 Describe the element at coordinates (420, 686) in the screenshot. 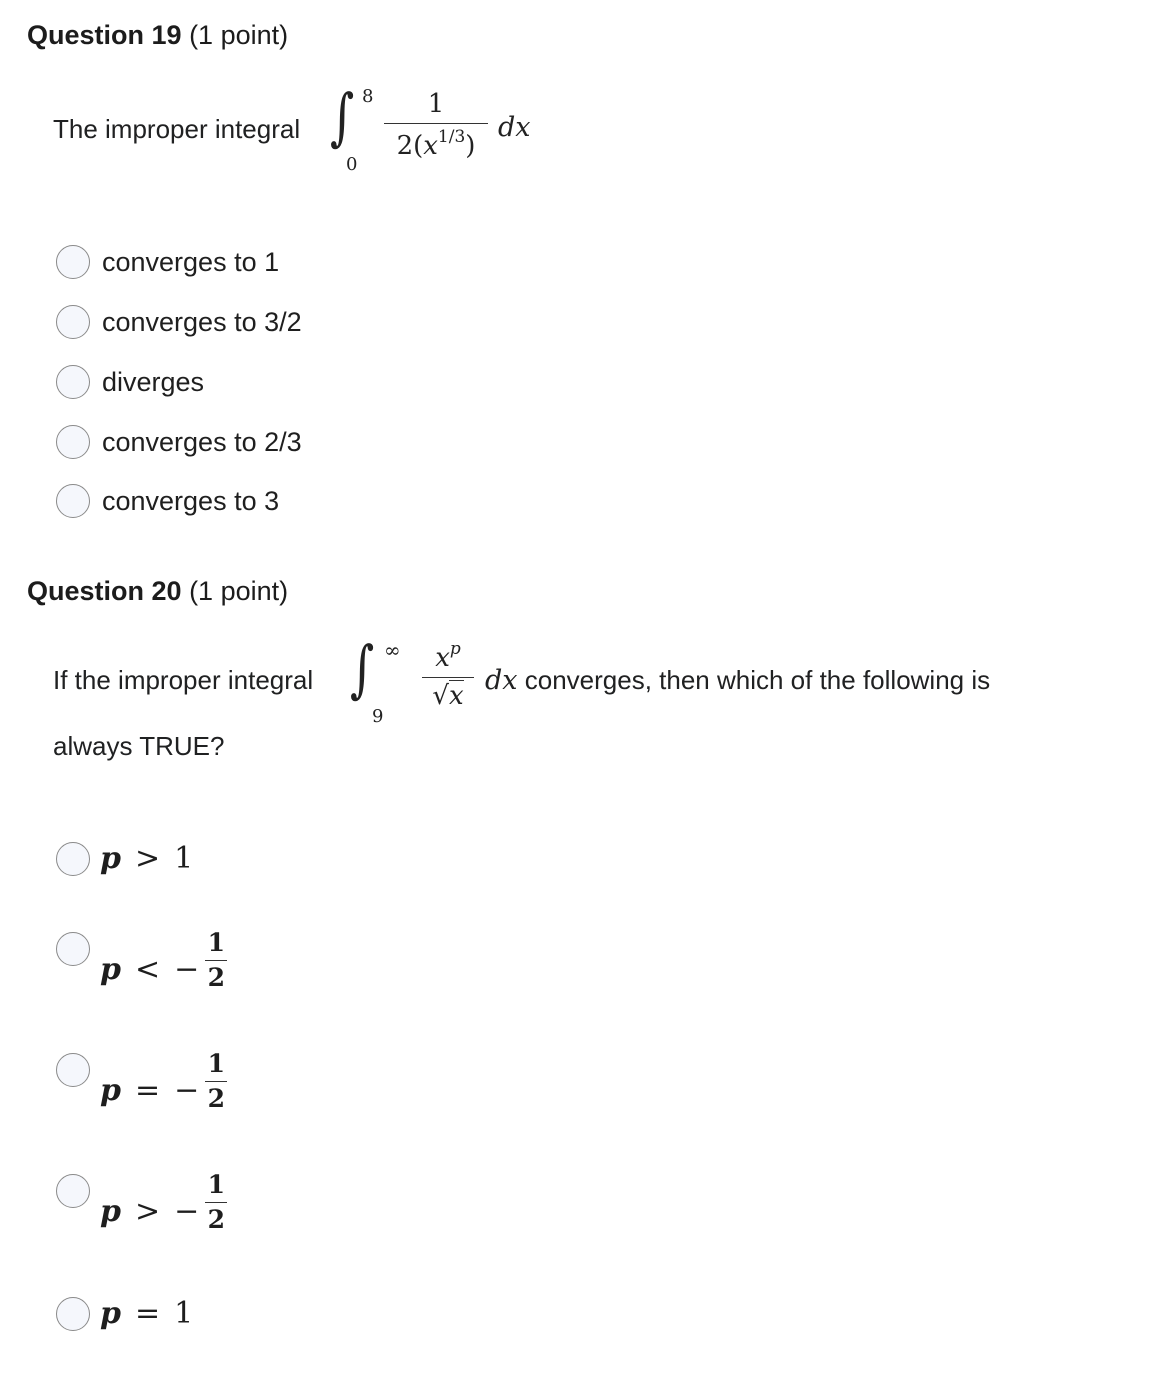

I see `question-20-integral: ∫ ∞ 9 xp √x` at that location.